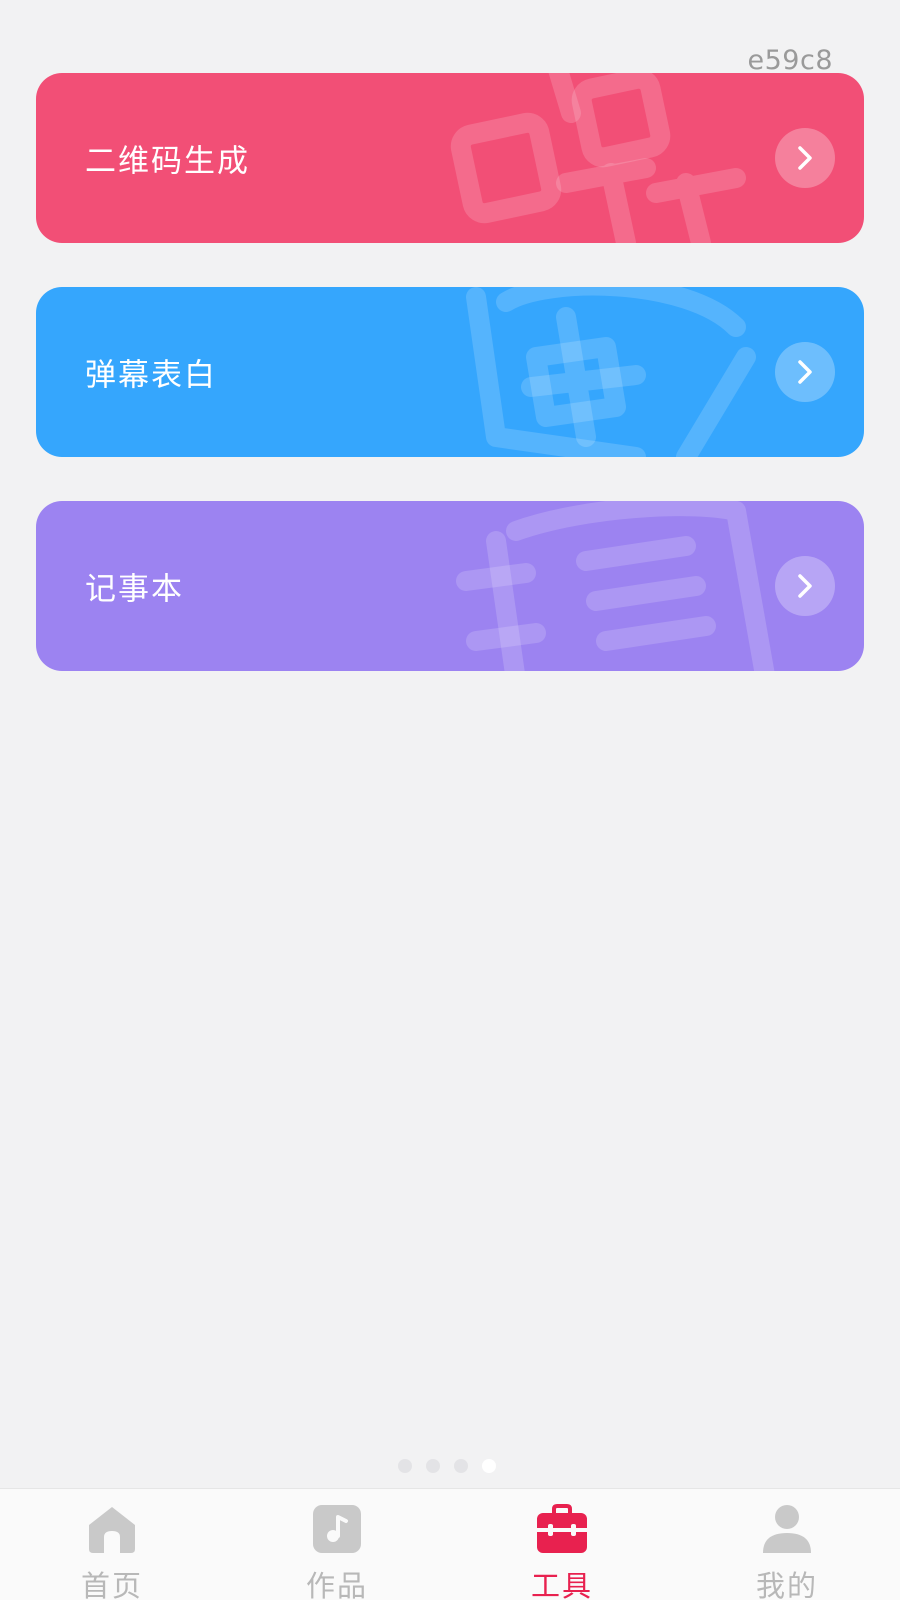 This screenshot has width=900, height=1600. I want to click on tab-label: 首页, so click(111, 1584).